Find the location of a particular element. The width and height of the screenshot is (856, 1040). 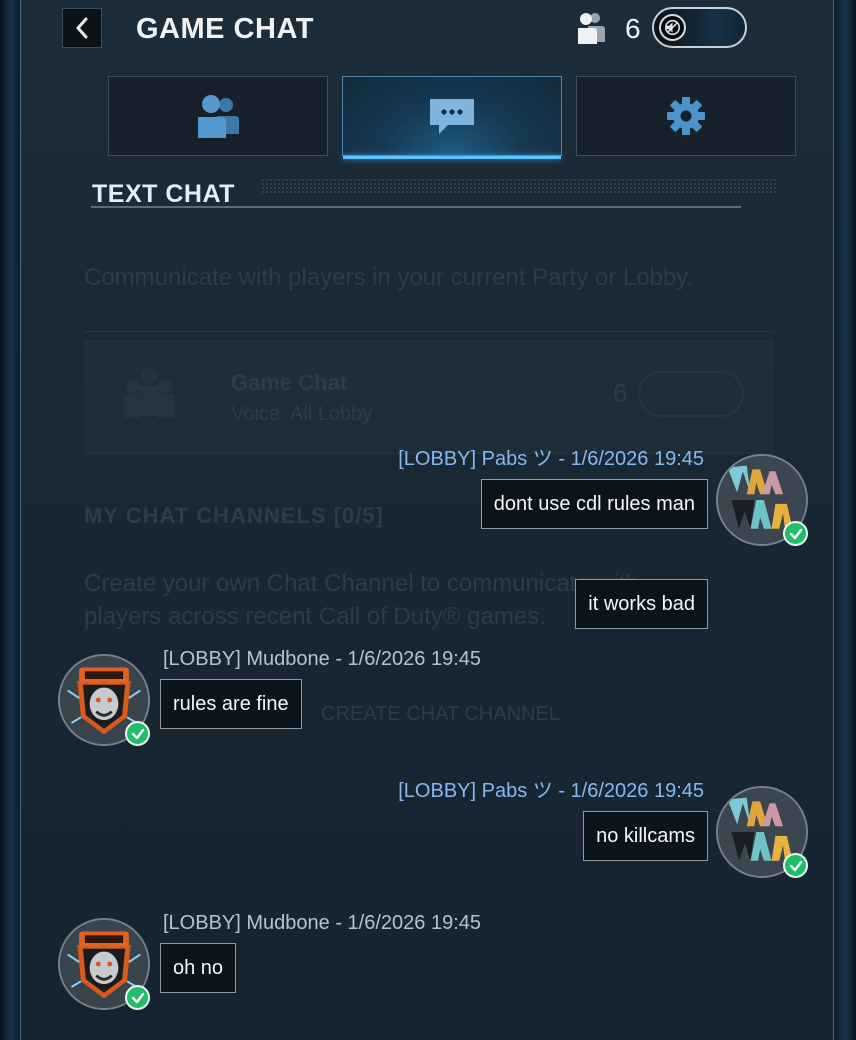

chat-bubble-icon is located at coordinates (452, 116).